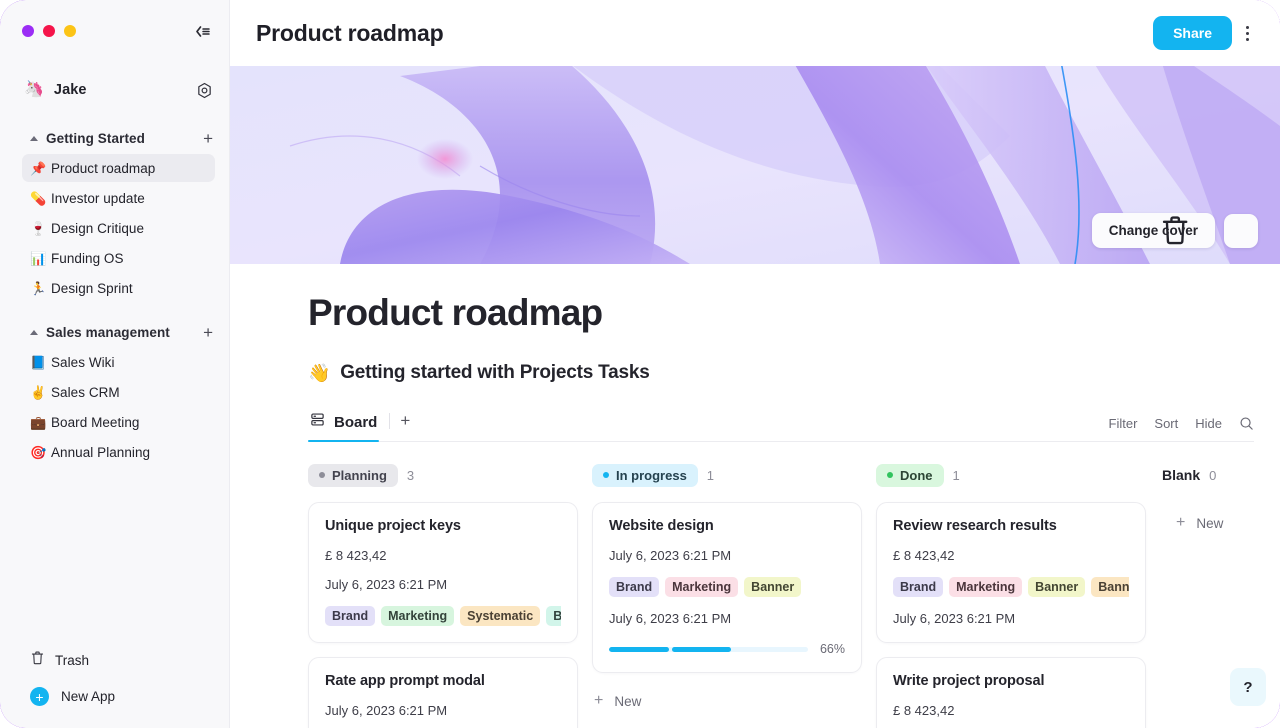  Describe the element at coordinates (1181, 522) in the screenshot. I see `plus-icon: +` at that location.